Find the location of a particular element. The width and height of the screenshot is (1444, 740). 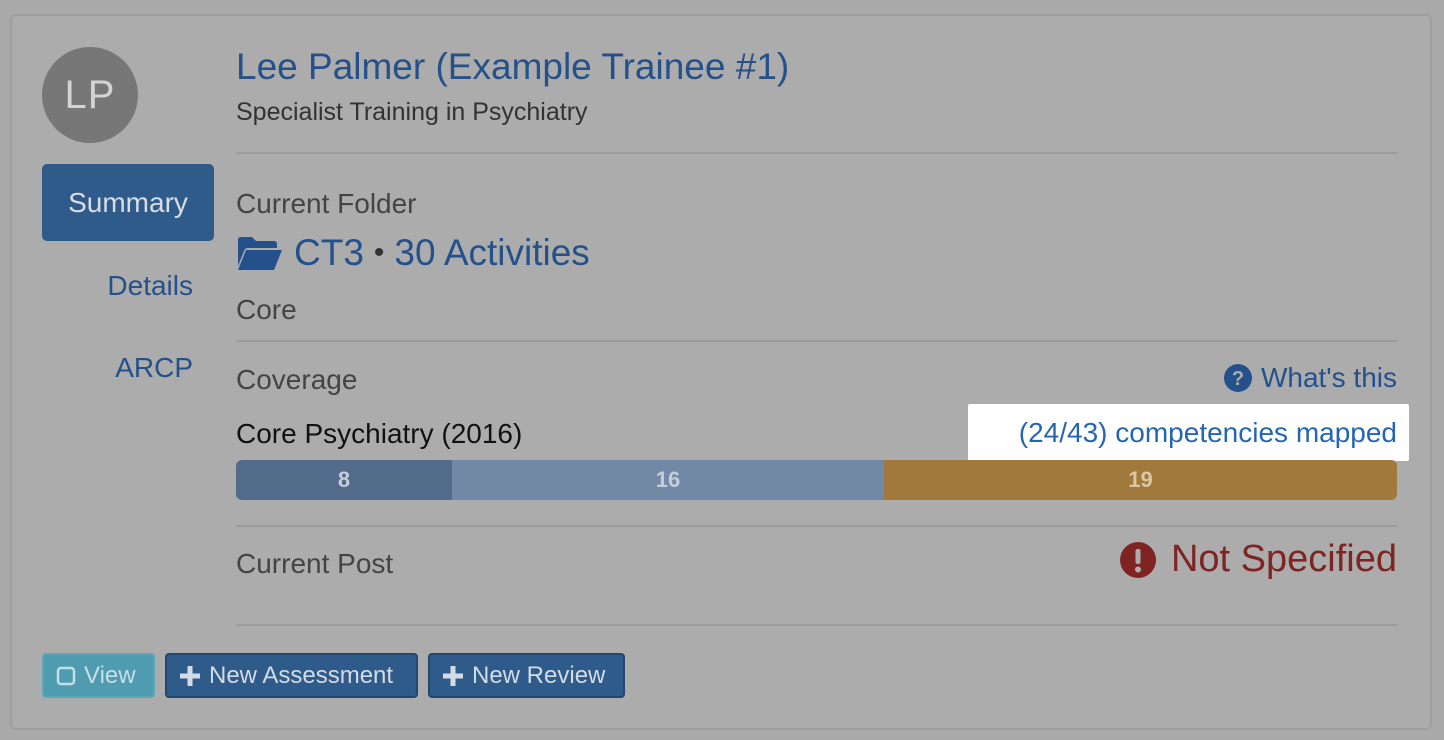

current-post-value: Not Specified is located at coordinates (1258, 559).